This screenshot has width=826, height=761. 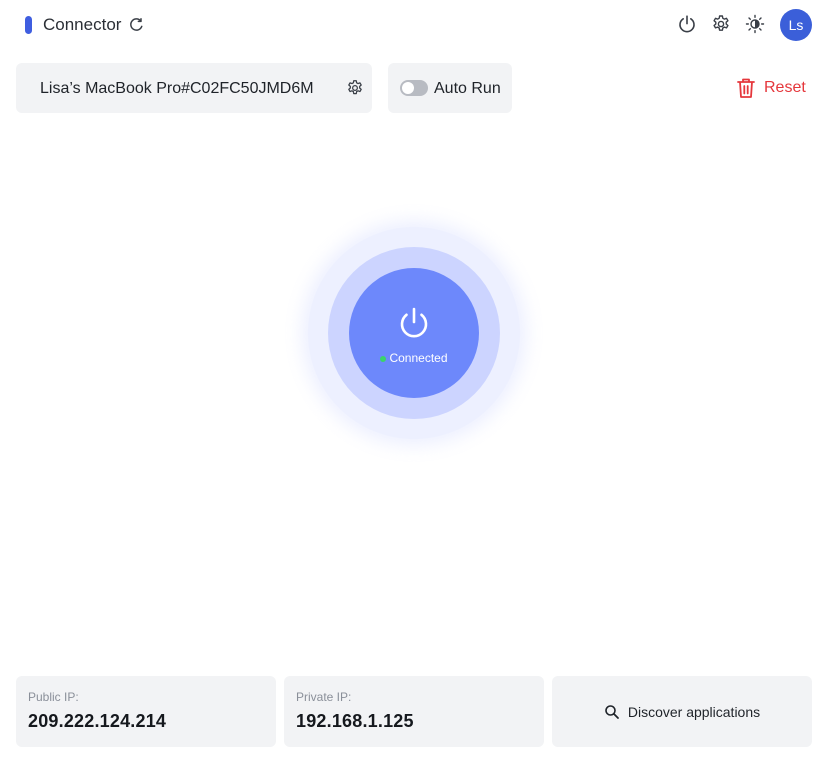 What do you see at coordinates (796, 25) in the screenshot?
I see `avatar: Ls` at bounding box center [796, 25].